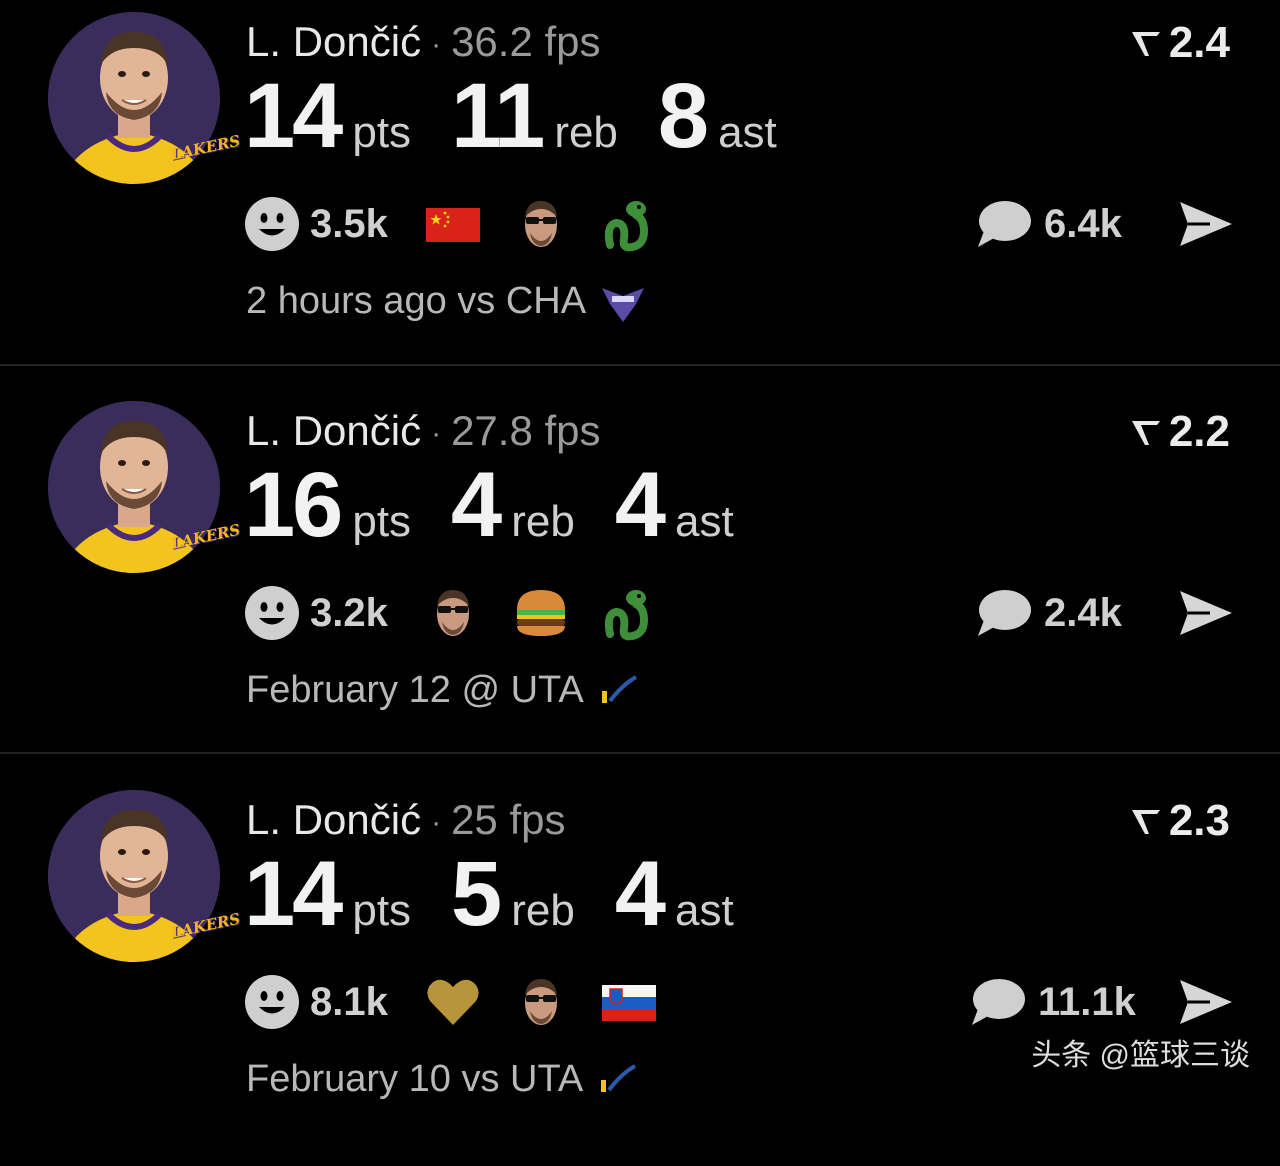 This screenshot has width=1280, height=1166. I want to click on post-title: L. Dončić · 27.8 fps, so click(423, 431).